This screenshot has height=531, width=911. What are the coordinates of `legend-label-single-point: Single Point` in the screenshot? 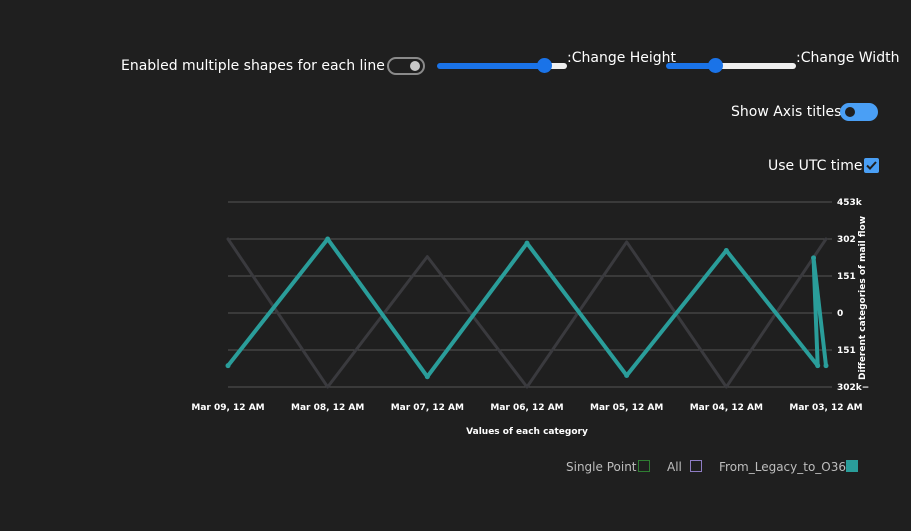 It's located at (601, 467).